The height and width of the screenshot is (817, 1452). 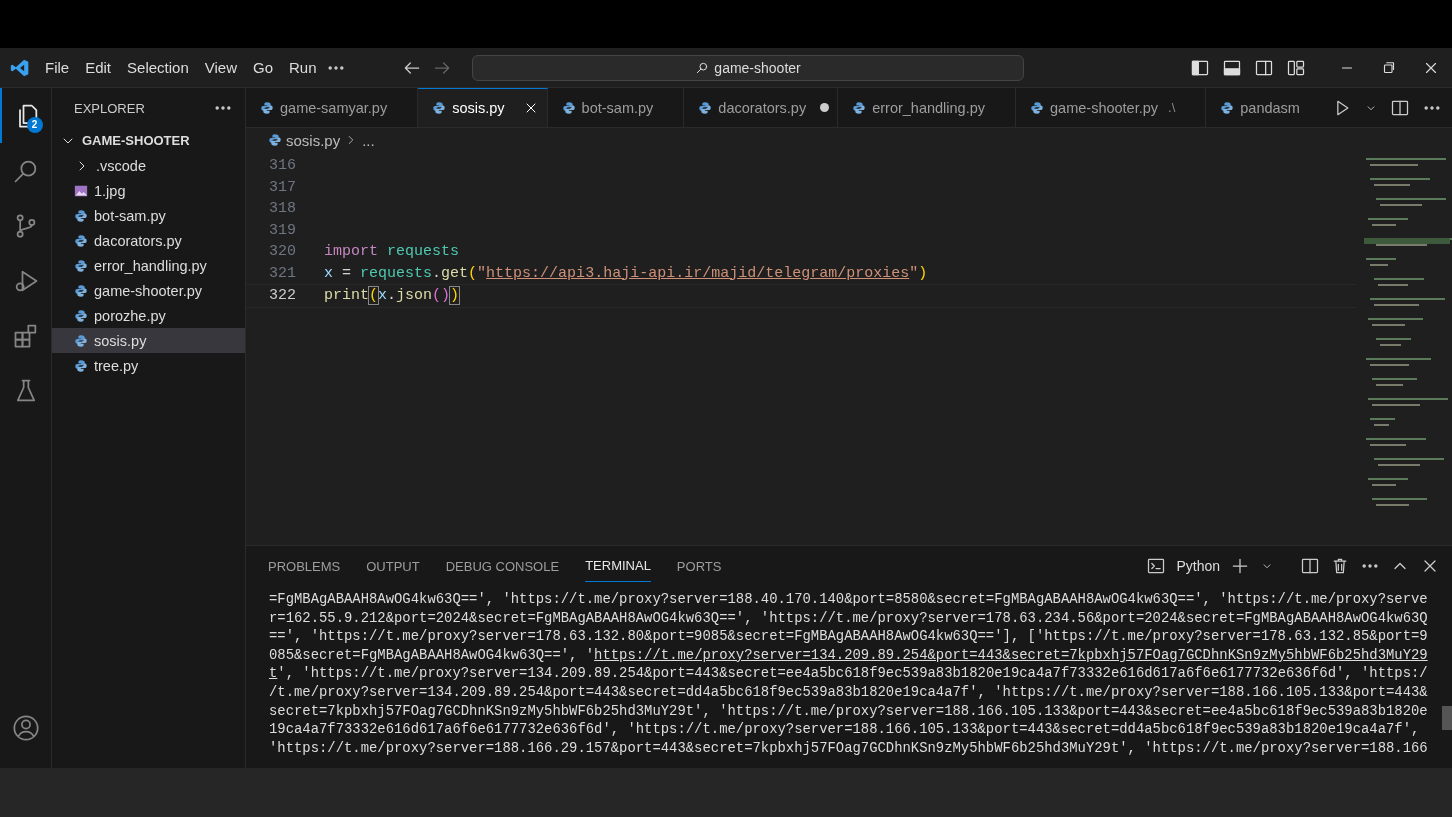 What do you see at coordinates (1198, 566) in the screenshot?
I see `terminal-name: Python` at bounding box center [1198, 566].